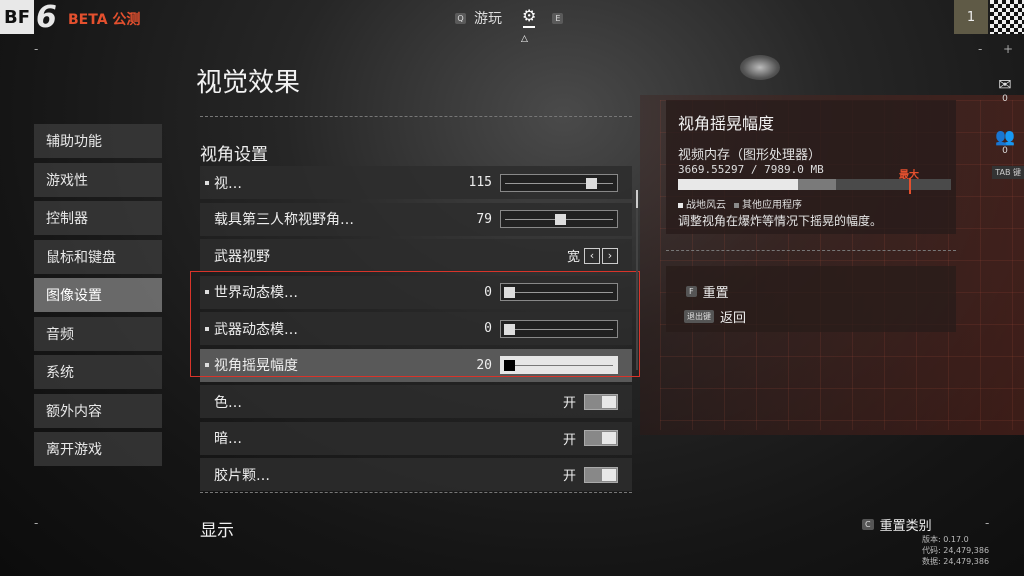 This screenshot has height=576, width=1024. I want to click on q-key-hint: Q, so click(460, 18).